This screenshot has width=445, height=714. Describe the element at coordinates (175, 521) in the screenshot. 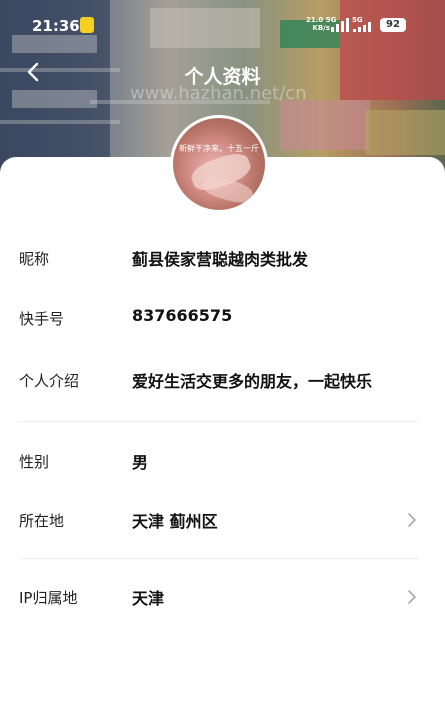

I see `location-value: 天津 蓟州区` at that location.